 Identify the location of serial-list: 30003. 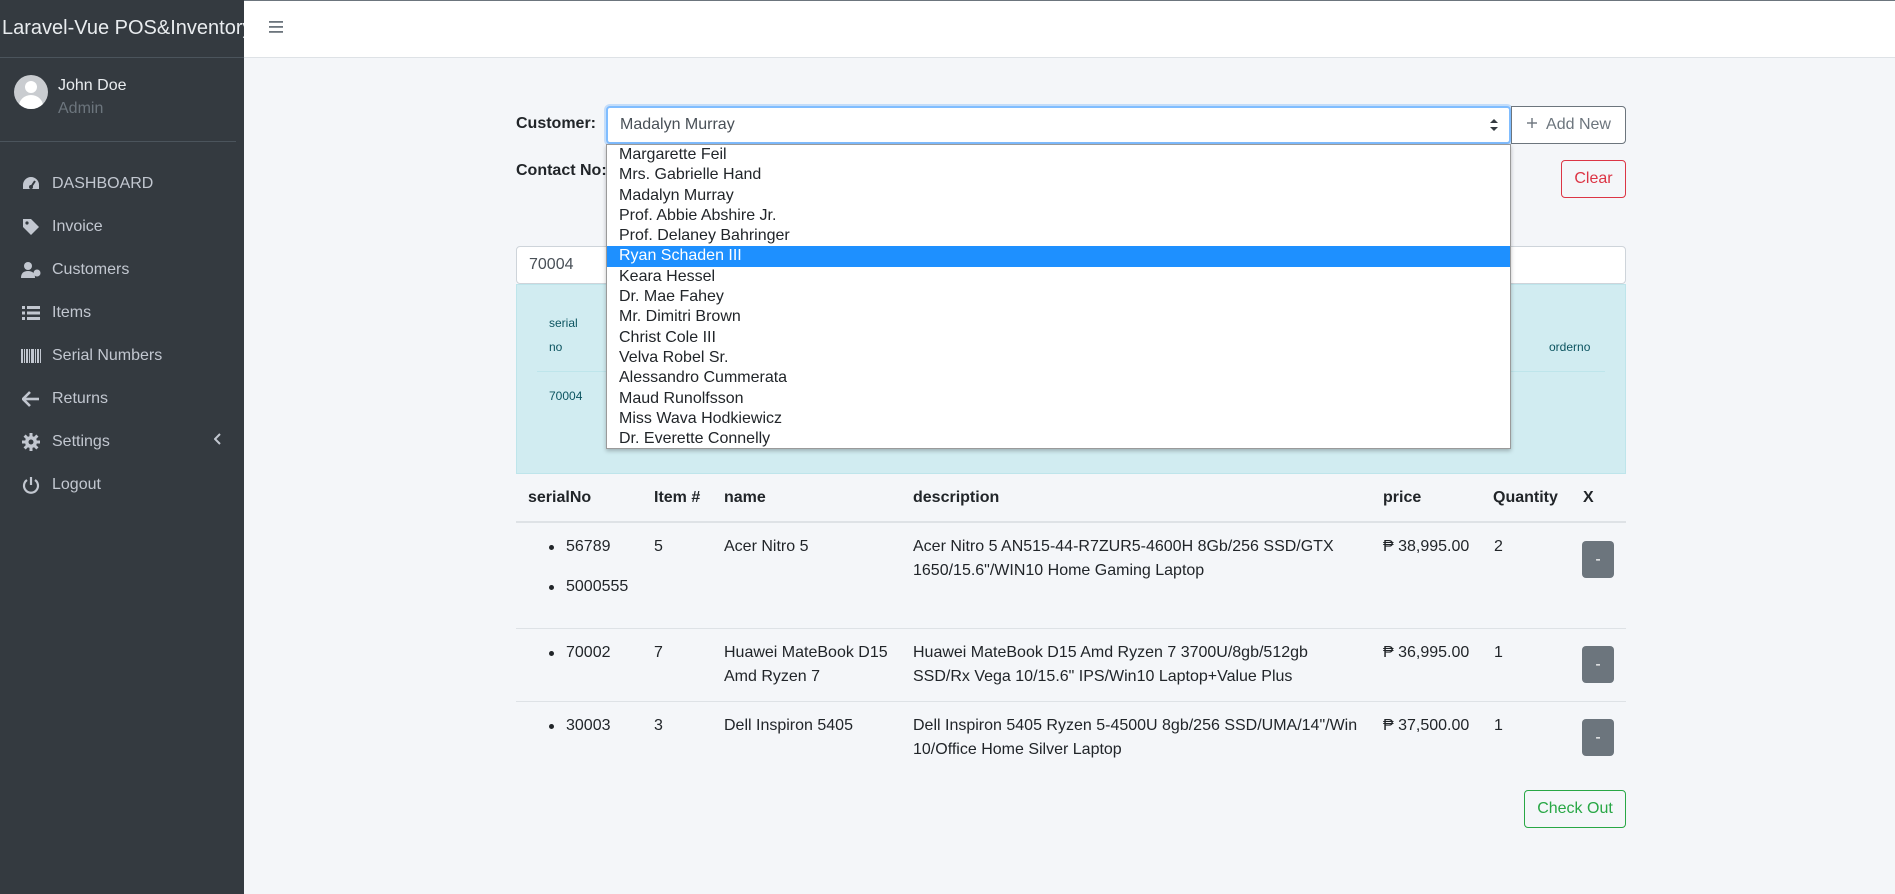
(579, 734).